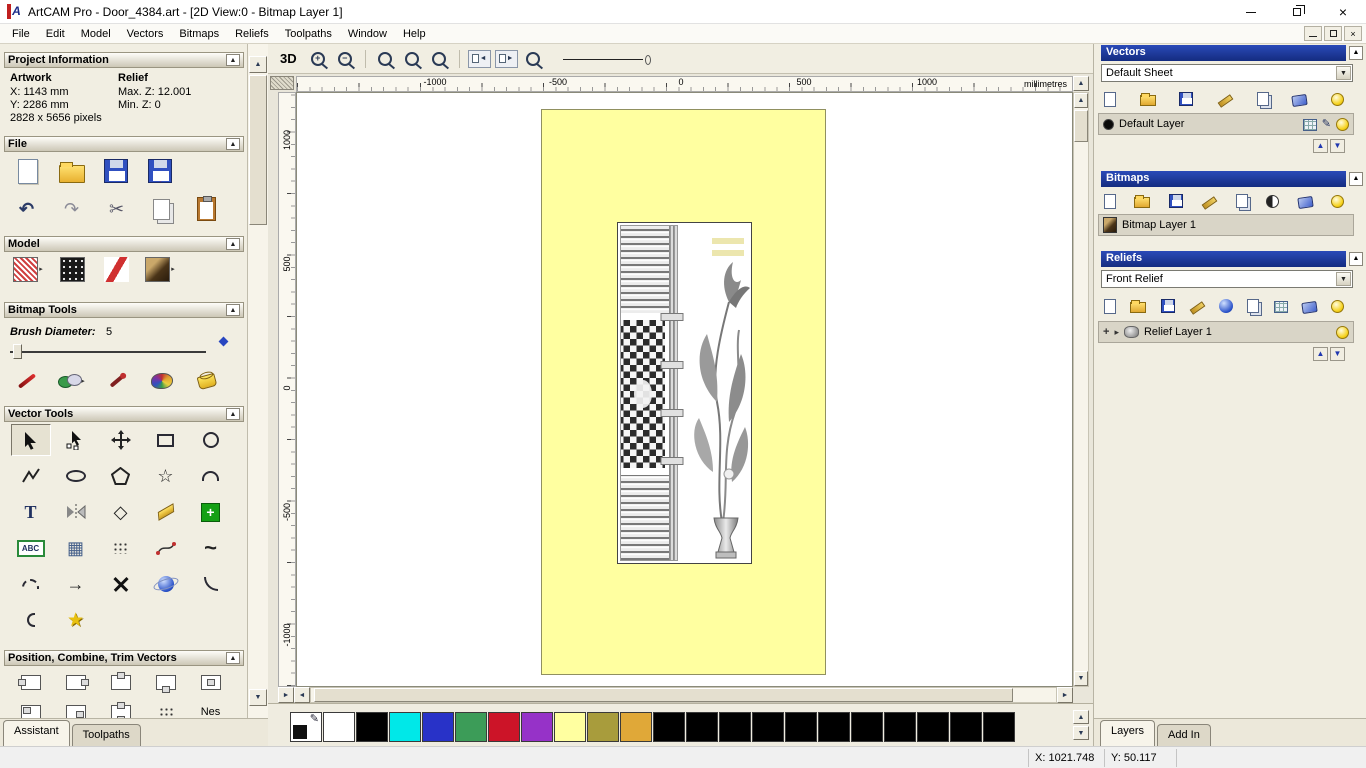 The width and height of the screenshot is (1366, 768). What do you see at coordinates (1337, 306) in the screenshot?
I see `relief-visibility-icon` at bounding box center [1337, 306].